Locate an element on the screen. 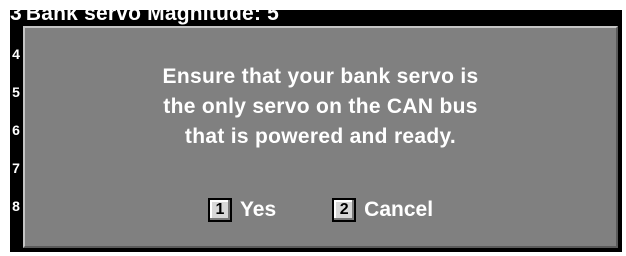  key-2-icon: 2 is located at coordinates (344, 210).